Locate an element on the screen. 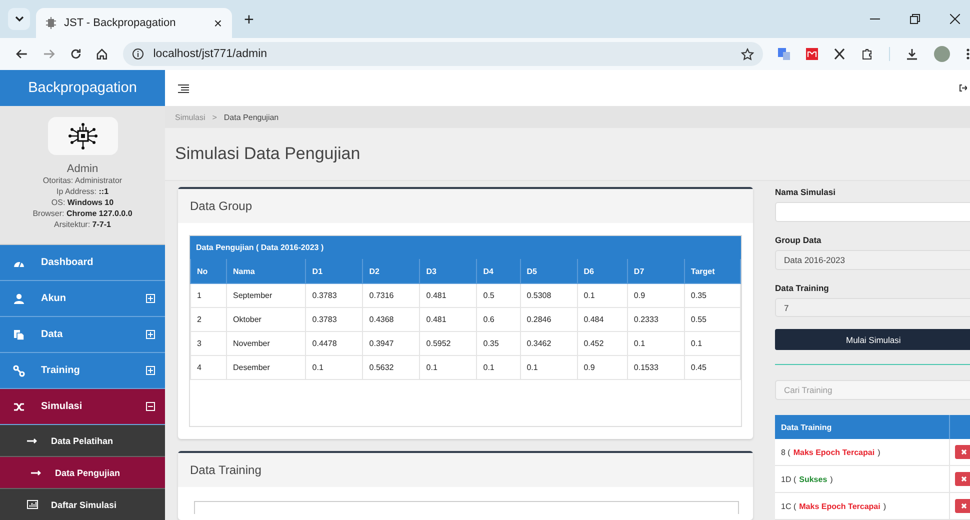 The width and height of the screenshot is (970, 520). column-header: D1 is located at coordinates (334, 271).